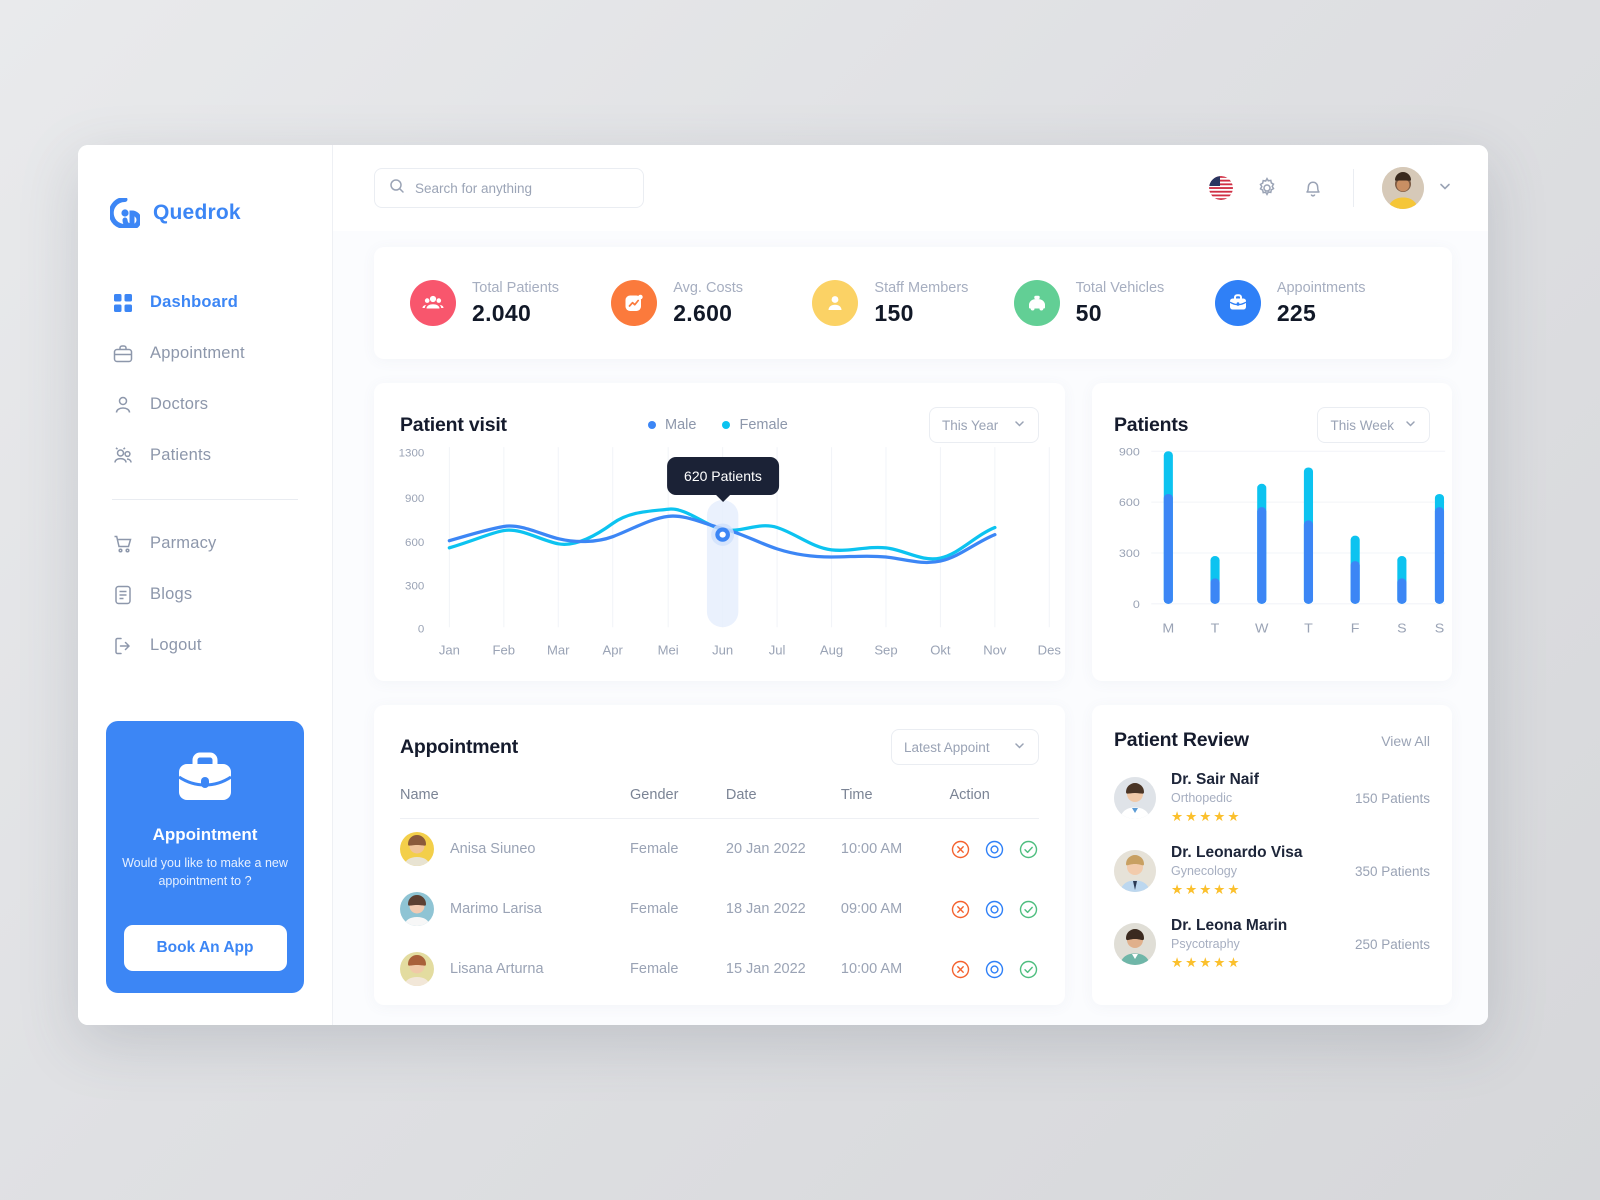 This screenshot has width=1600, height=1200. Describe the element at coordinates (1136, 604) in the screenshot. I see `svg-text: 0` at that location.